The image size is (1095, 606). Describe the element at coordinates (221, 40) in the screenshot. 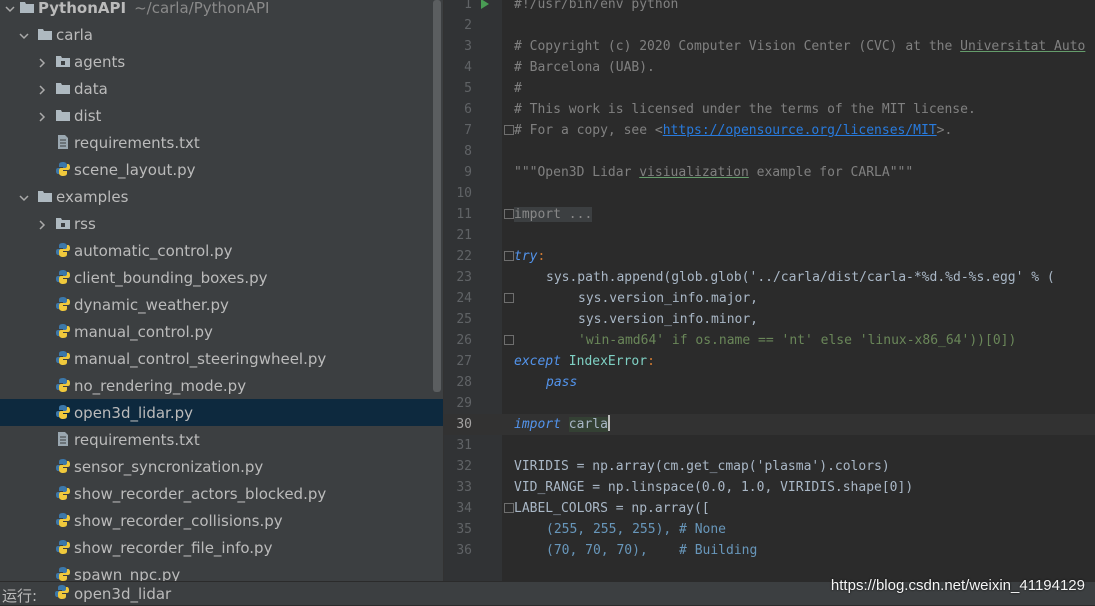

I see `tree-item-carla: carla` at that location.